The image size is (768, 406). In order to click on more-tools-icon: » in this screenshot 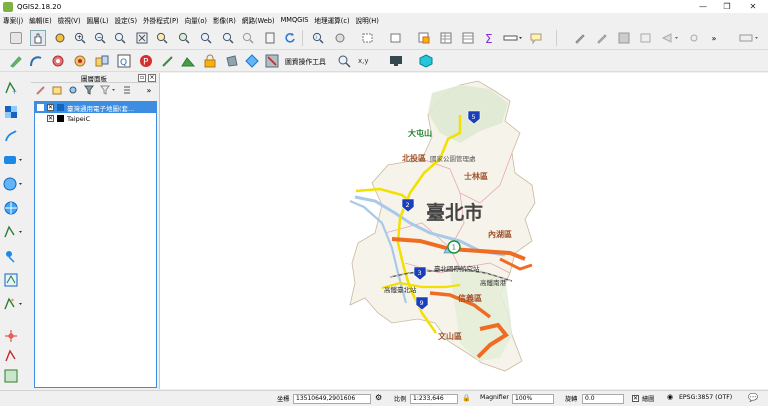, I will do `click(714, 38)`.